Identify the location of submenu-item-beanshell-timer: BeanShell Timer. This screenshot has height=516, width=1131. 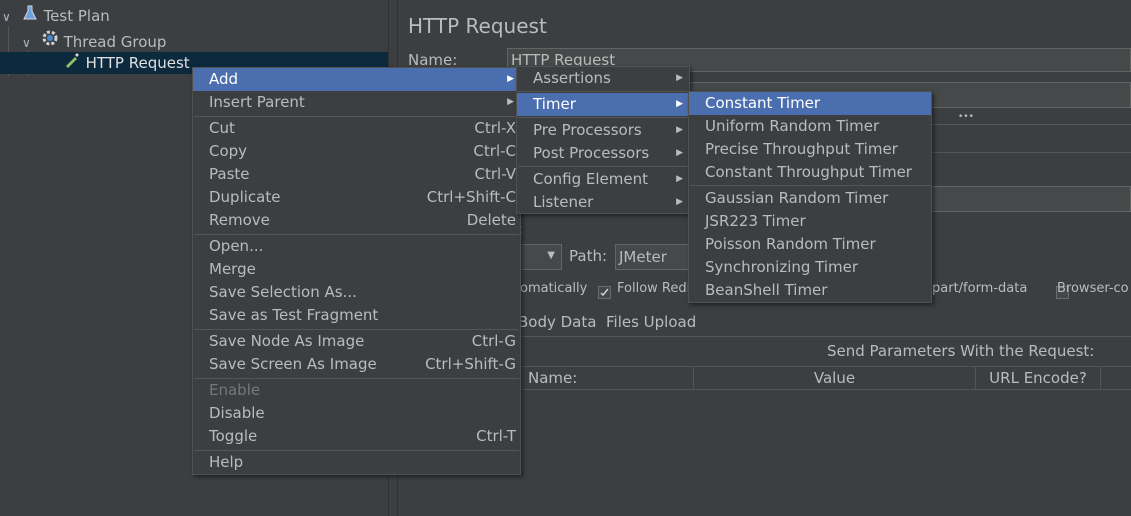
(810, 290).